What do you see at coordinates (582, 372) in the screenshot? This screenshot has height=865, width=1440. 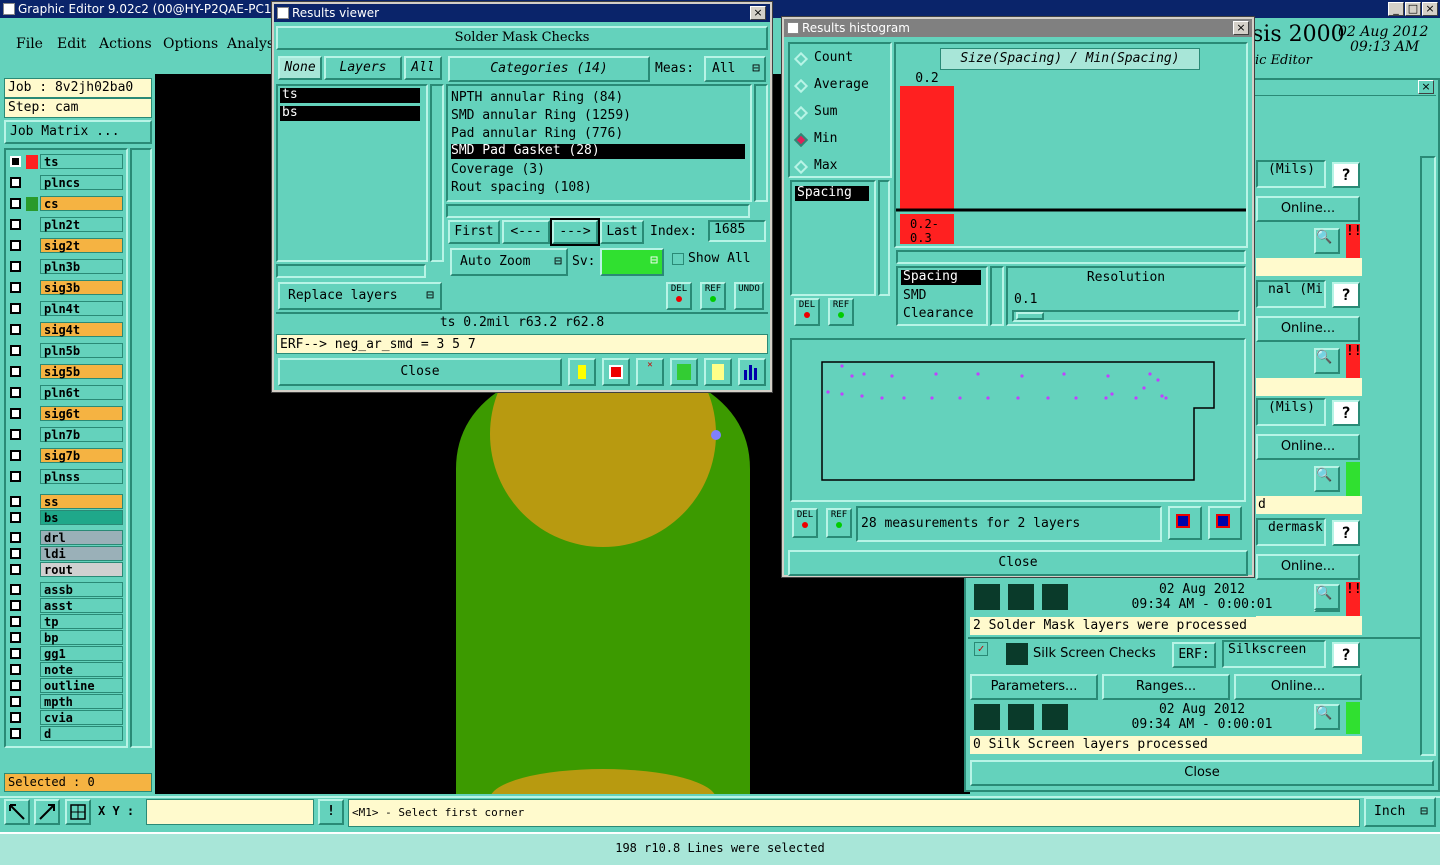 I see `highlight-icon` at bounding box center [582, 372].